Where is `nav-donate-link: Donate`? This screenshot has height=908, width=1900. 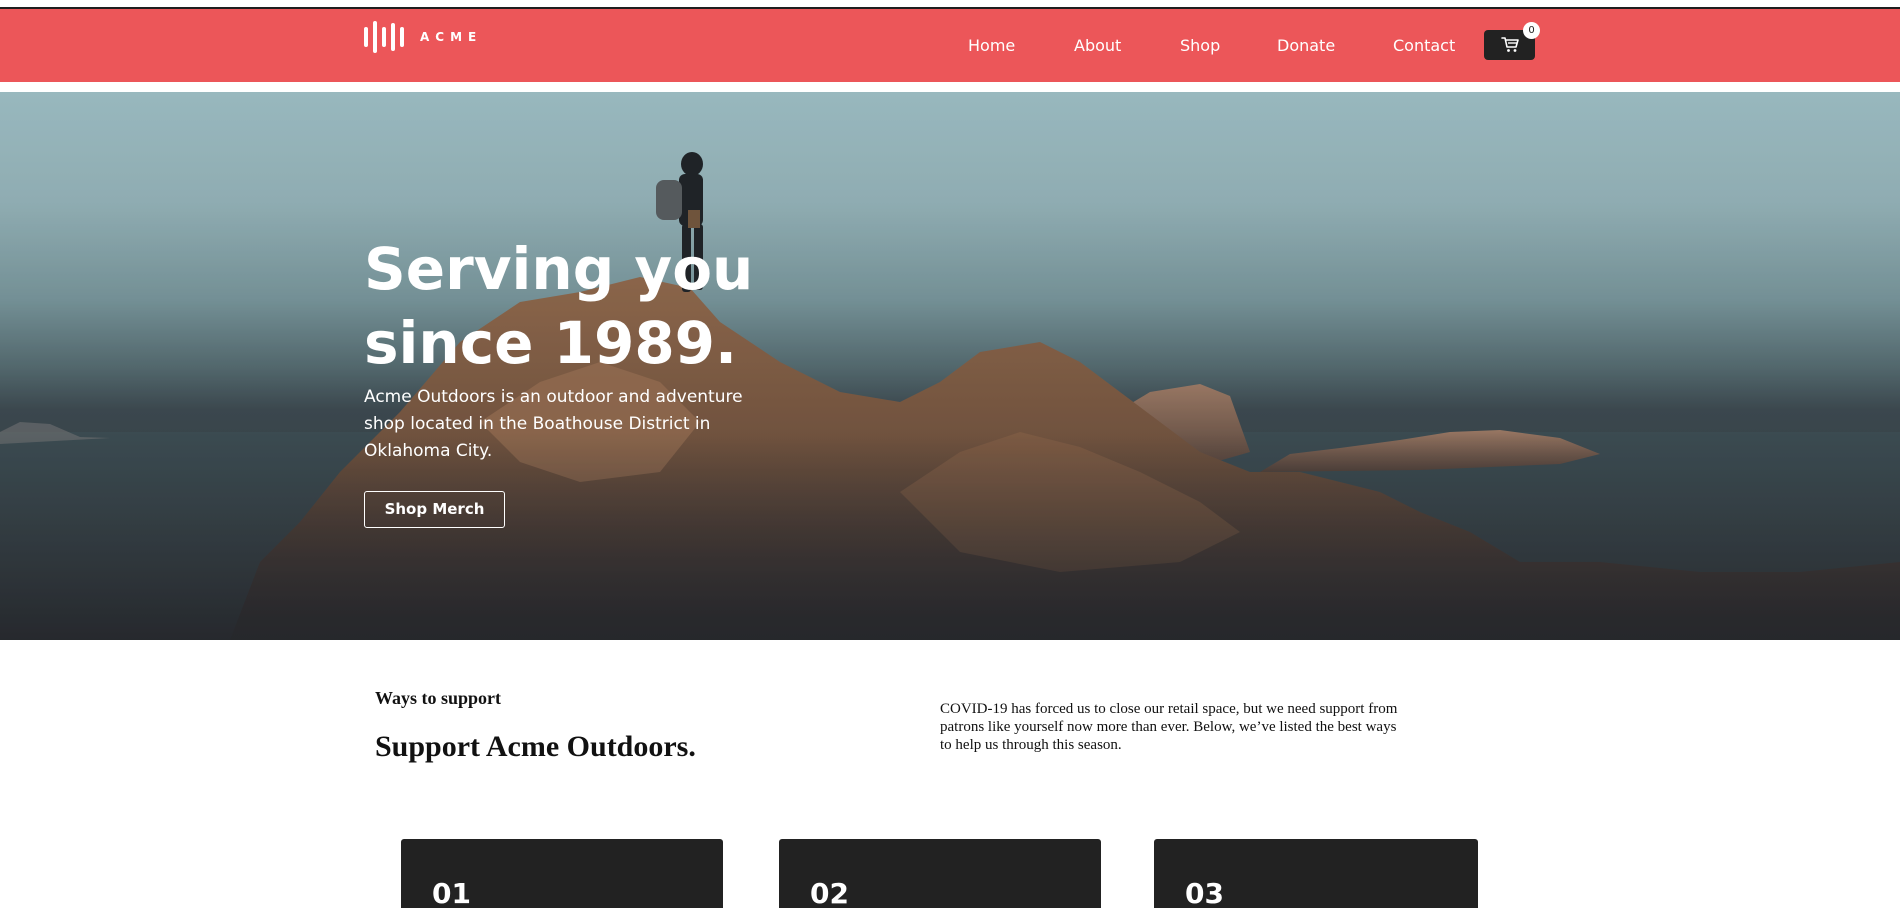
nav-donate-link: Donate is located at coordinates (1306, 46).